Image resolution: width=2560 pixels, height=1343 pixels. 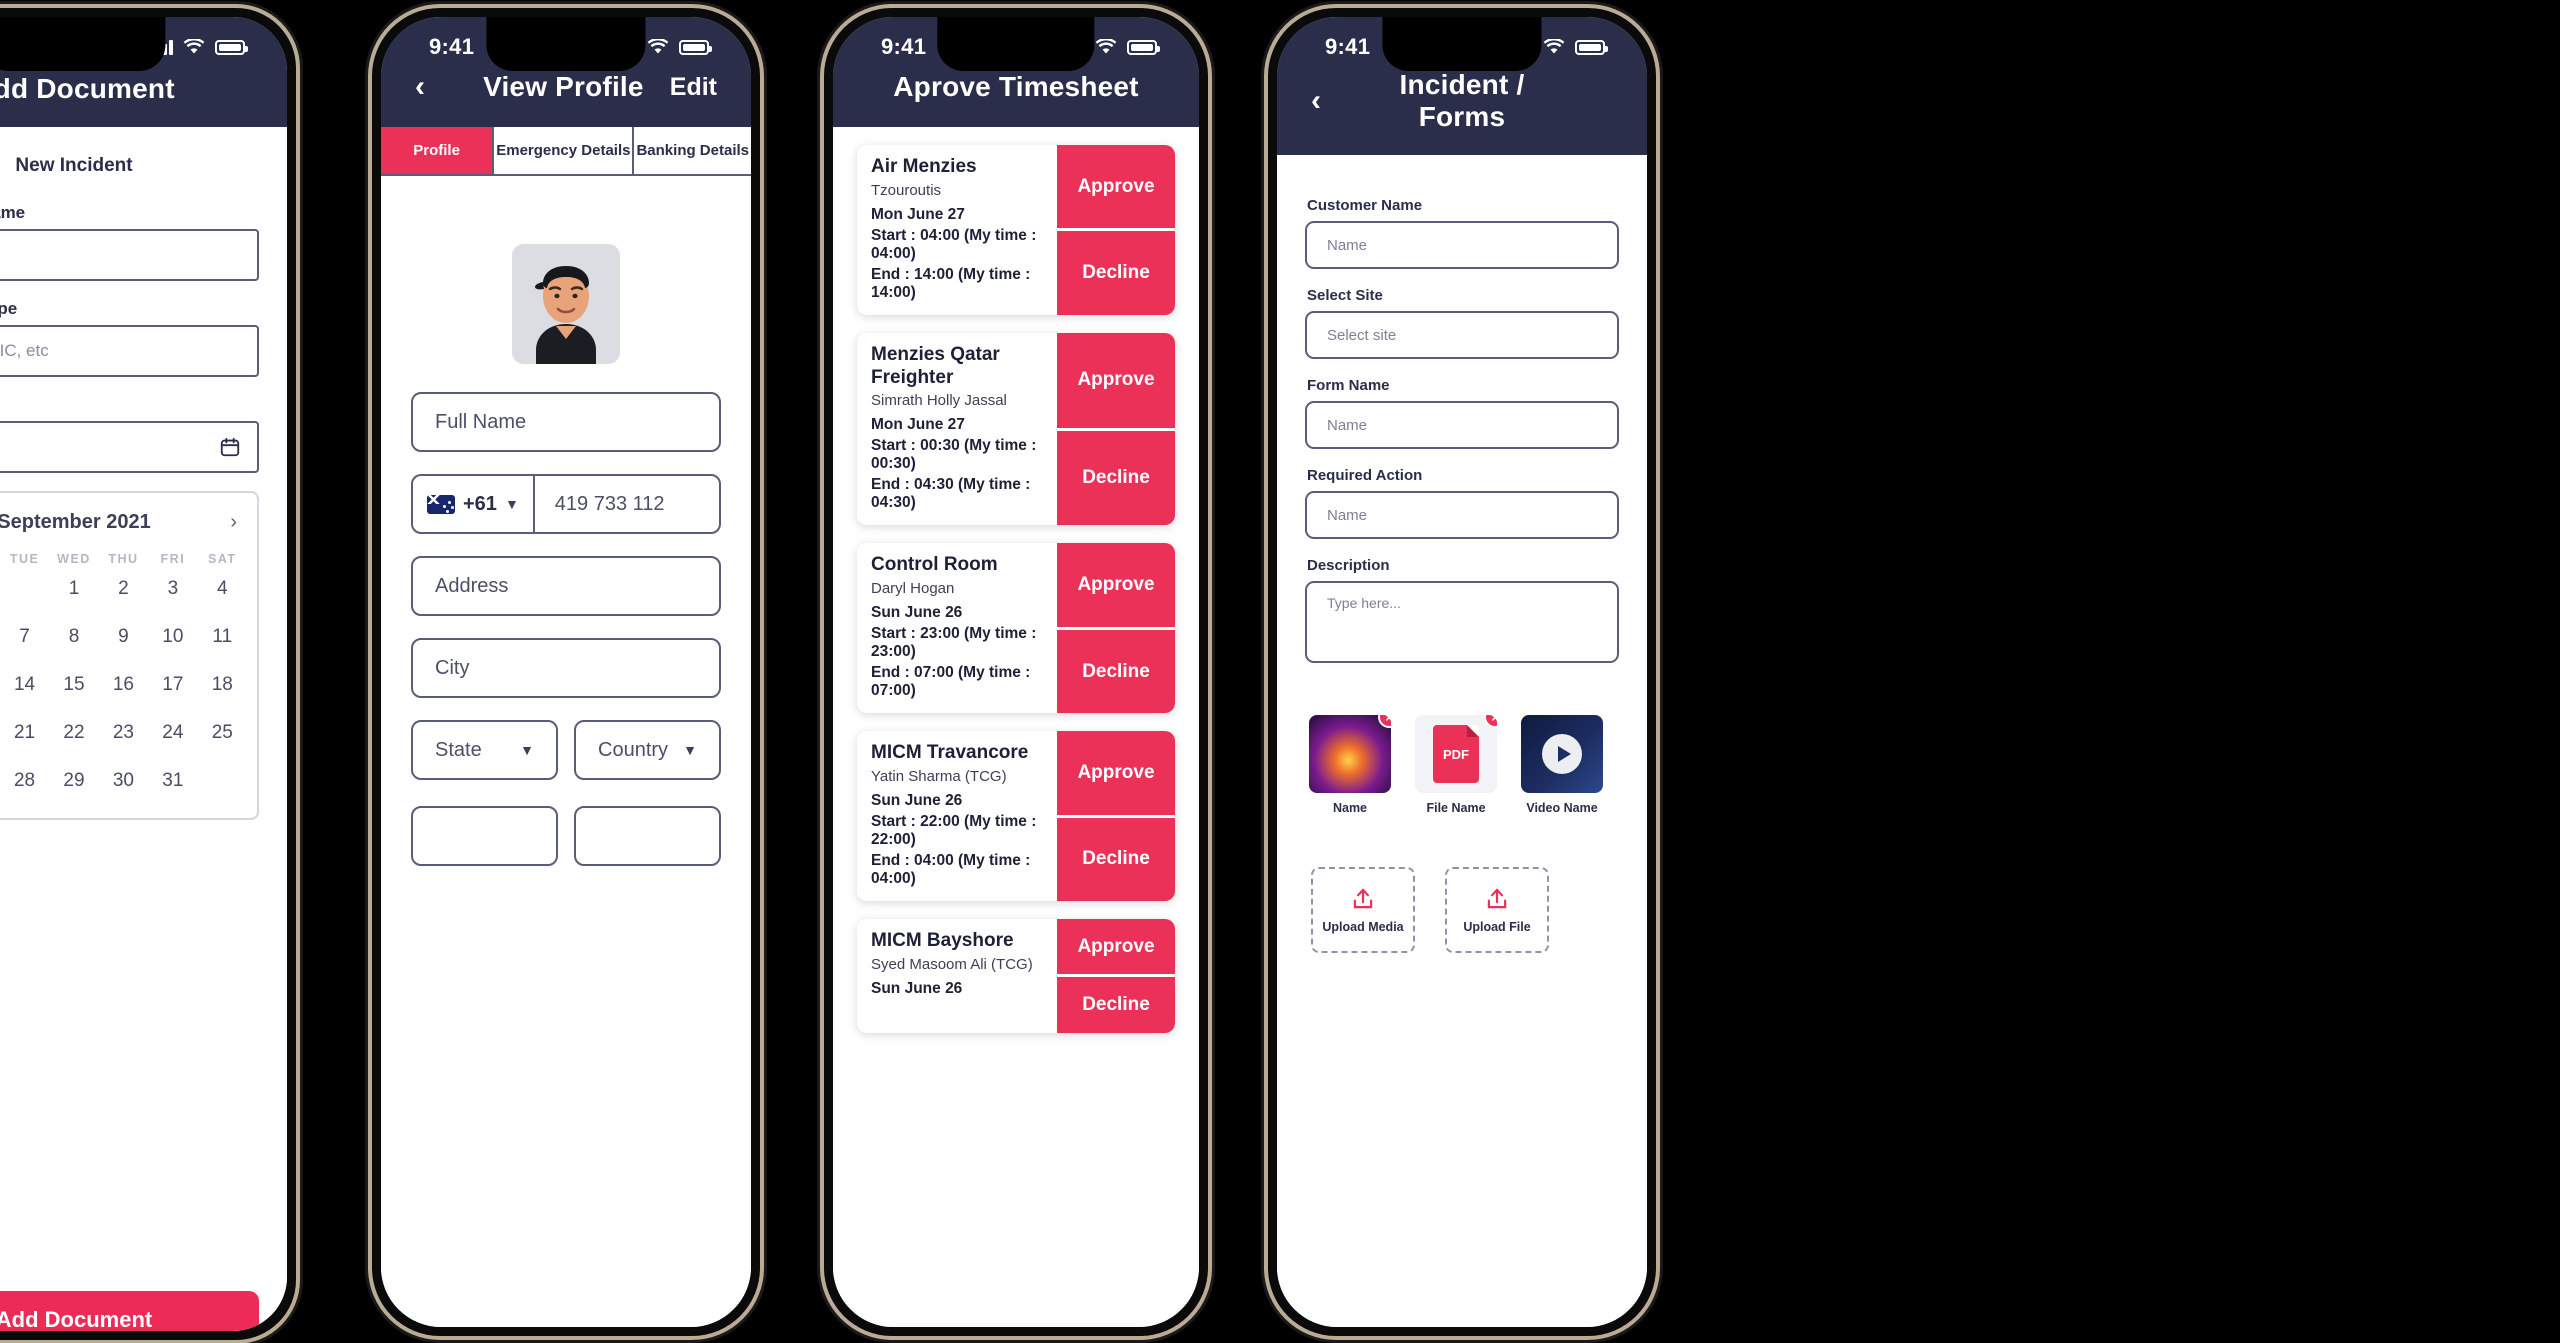 What do you see at coordinates (123, 637) in the screenshot?
I see `calendar-day: 9` at bounding box center [123, 637].